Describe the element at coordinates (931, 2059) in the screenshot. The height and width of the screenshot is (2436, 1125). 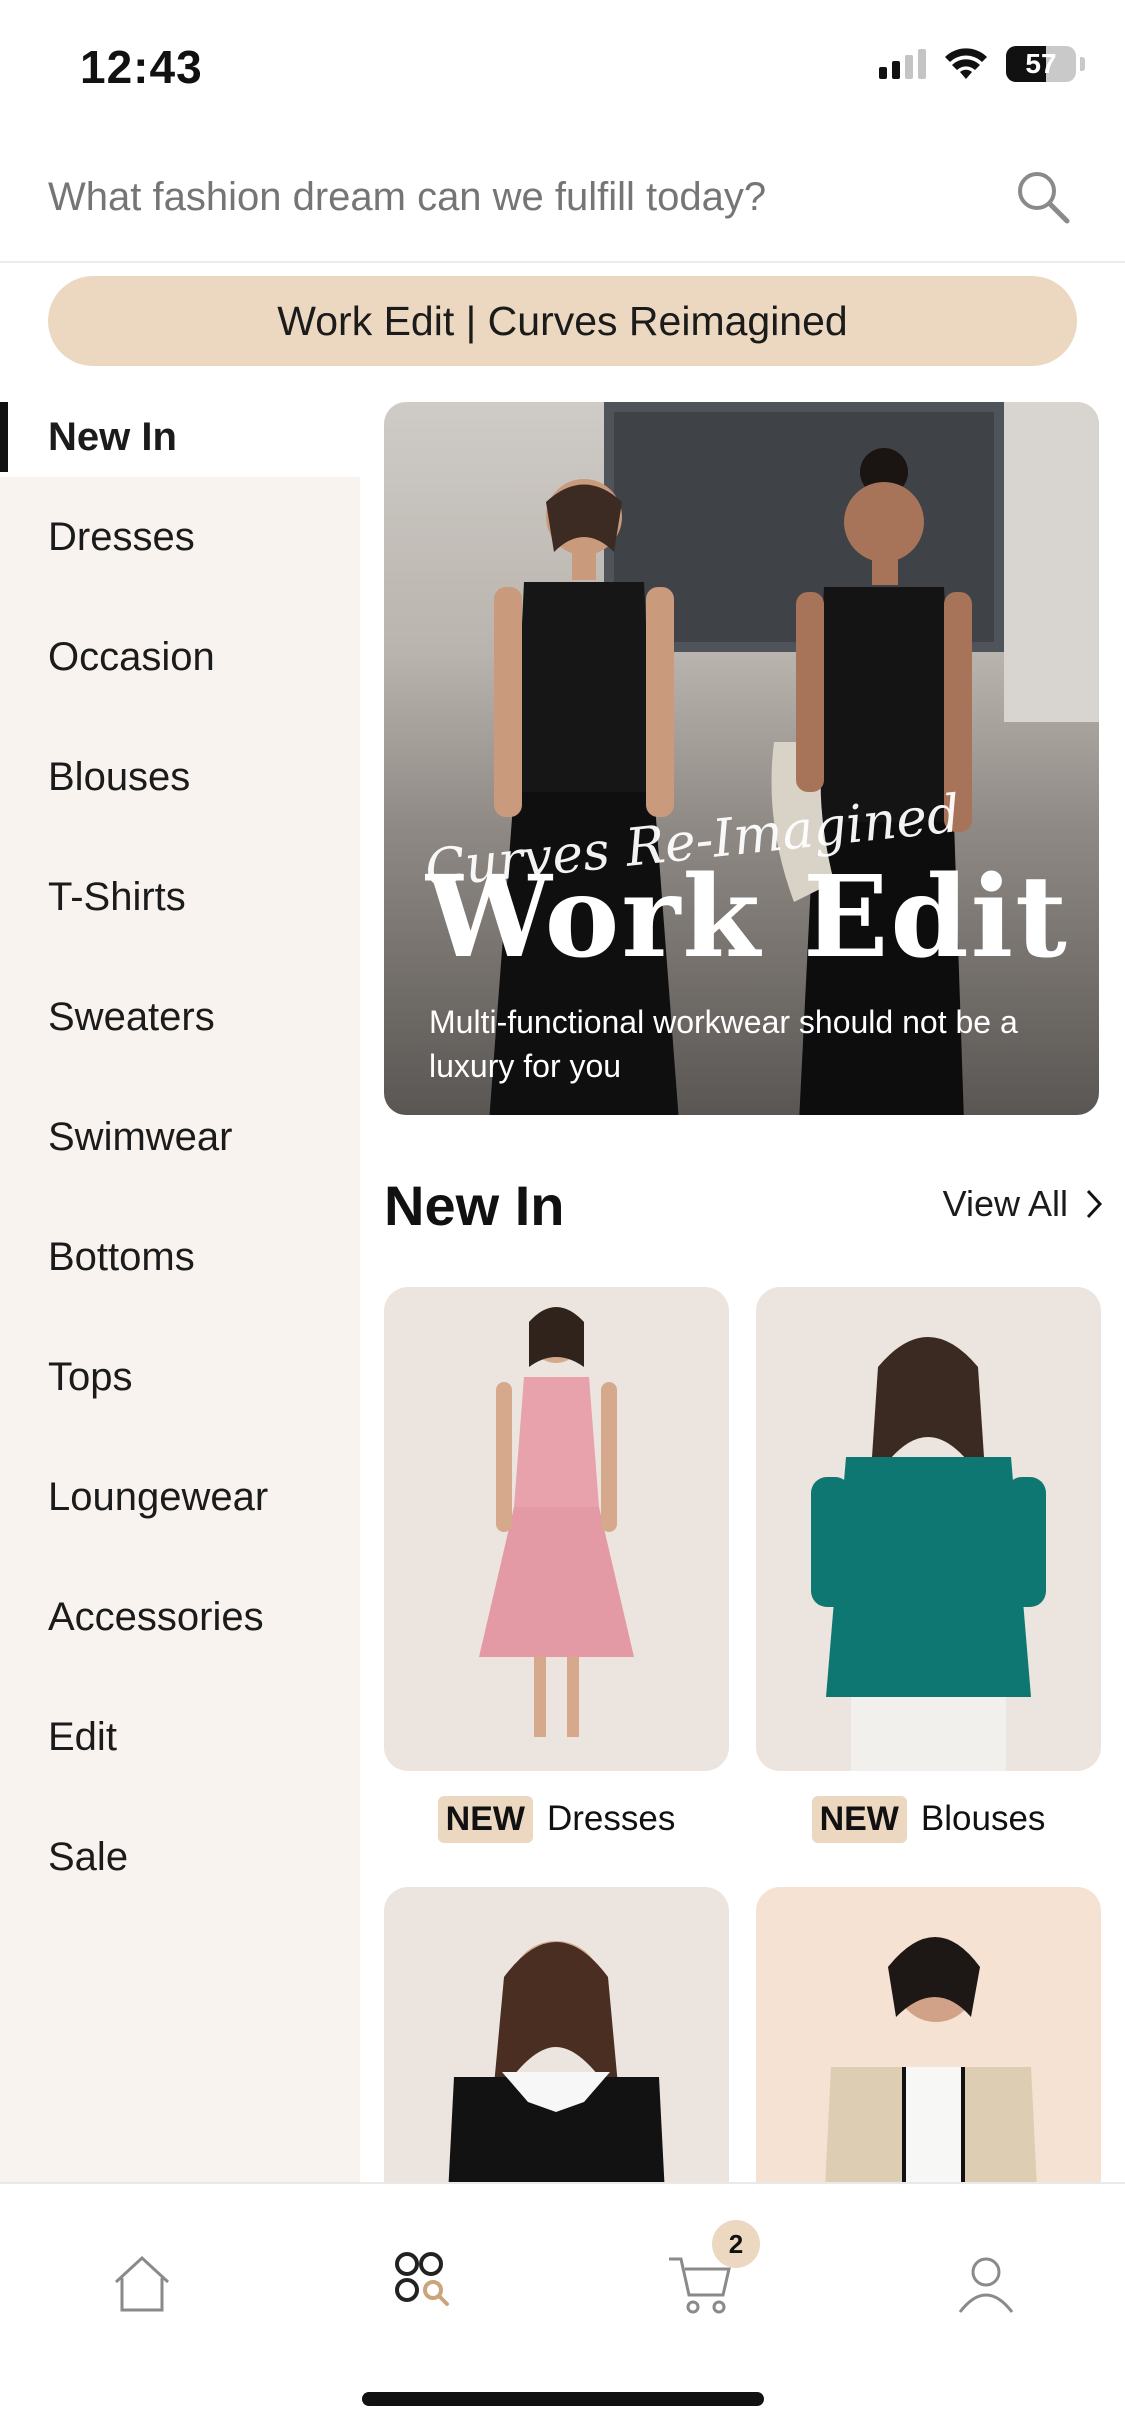
I see `cardigan-model` at that location.